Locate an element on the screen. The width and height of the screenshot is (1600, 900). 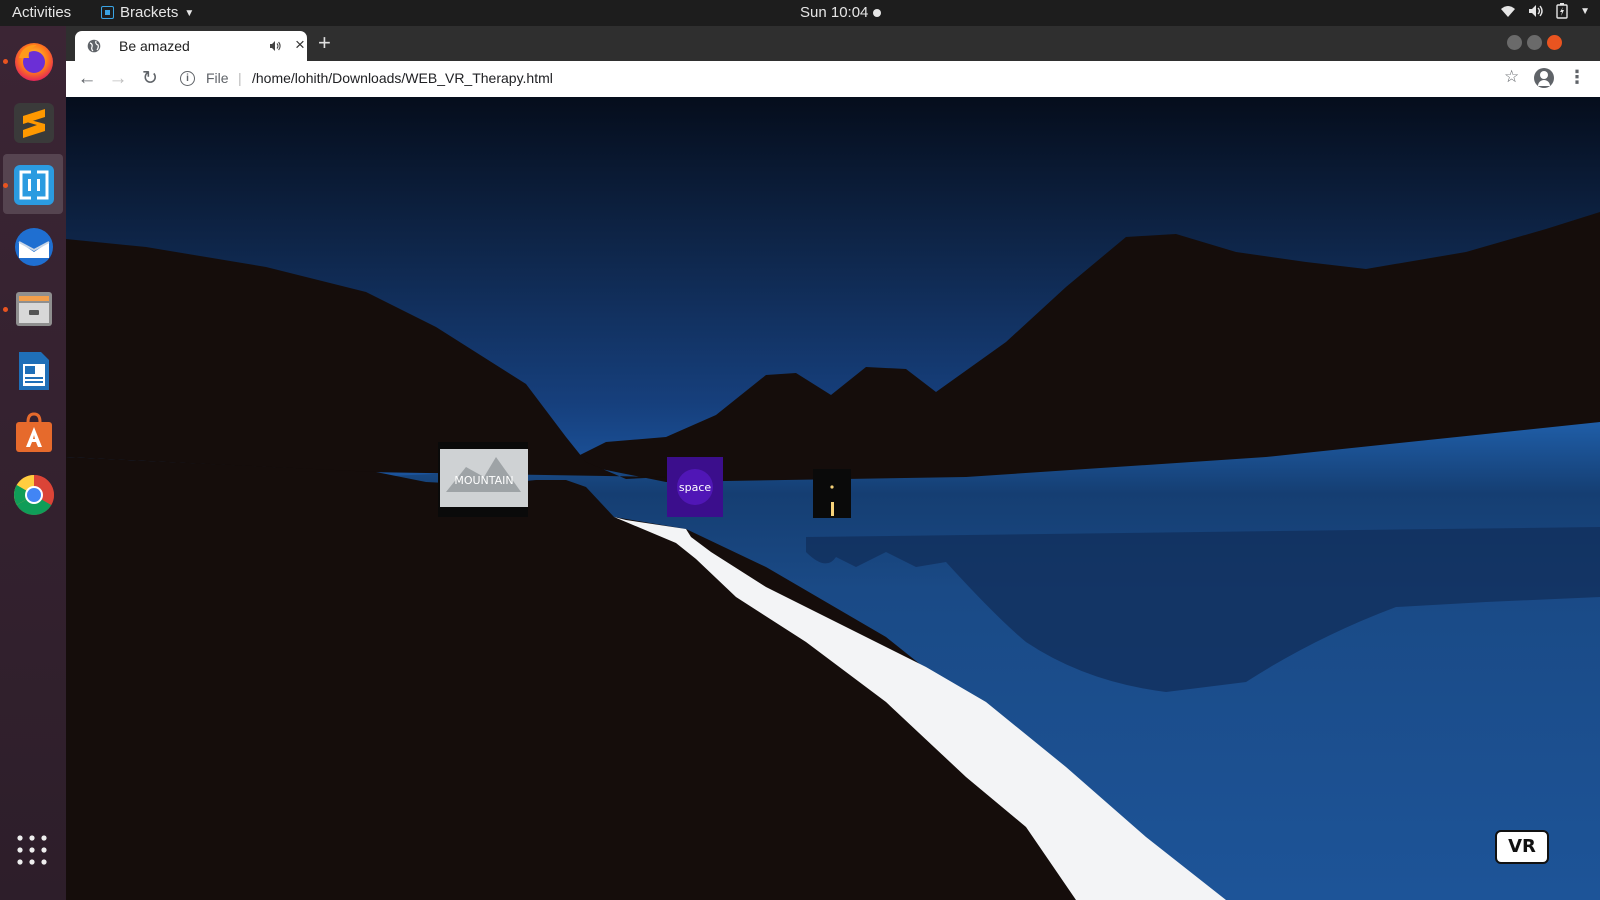
notification-dot-icon is located at coordinates (877, 12).